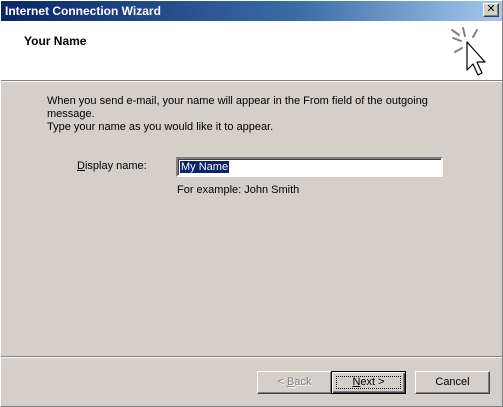  What do you see at coordinates (303, 382) in the screenshot?
I see `back-rest: ack` at bounding box center [303, 382].